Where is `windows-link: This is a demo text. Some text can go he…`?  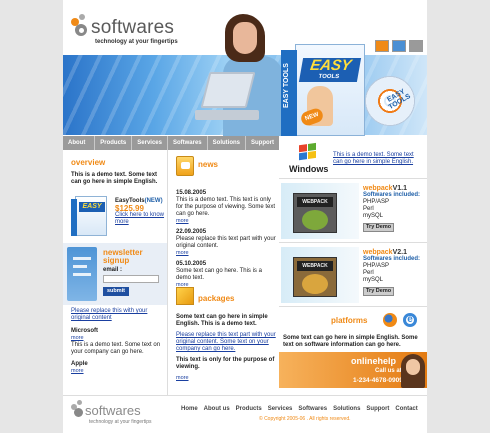
windows-link: This is a demo text. Some text can go he… is located at coordinates (378, 159).